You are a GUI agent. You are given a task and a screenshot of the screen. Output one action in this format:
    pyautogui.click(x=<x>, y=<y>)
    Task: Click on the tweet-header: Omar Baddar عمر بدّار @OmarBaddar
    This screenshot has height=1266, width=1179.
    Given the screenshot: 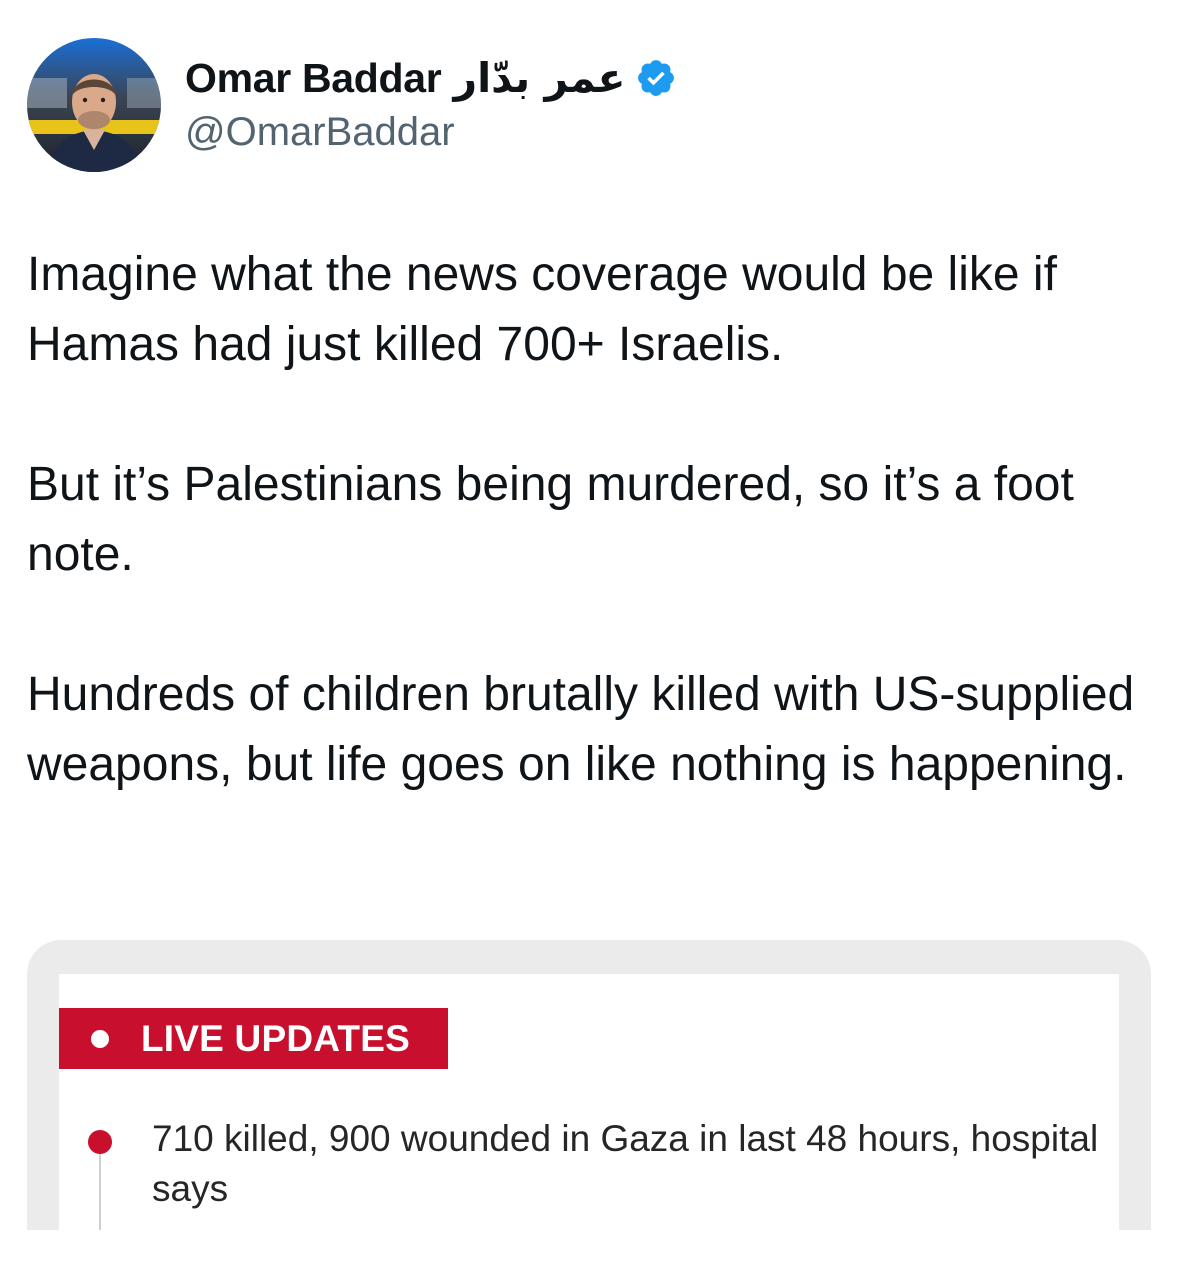 What is the action you would take?
    pyautogui.click(x=587, y=105)
    